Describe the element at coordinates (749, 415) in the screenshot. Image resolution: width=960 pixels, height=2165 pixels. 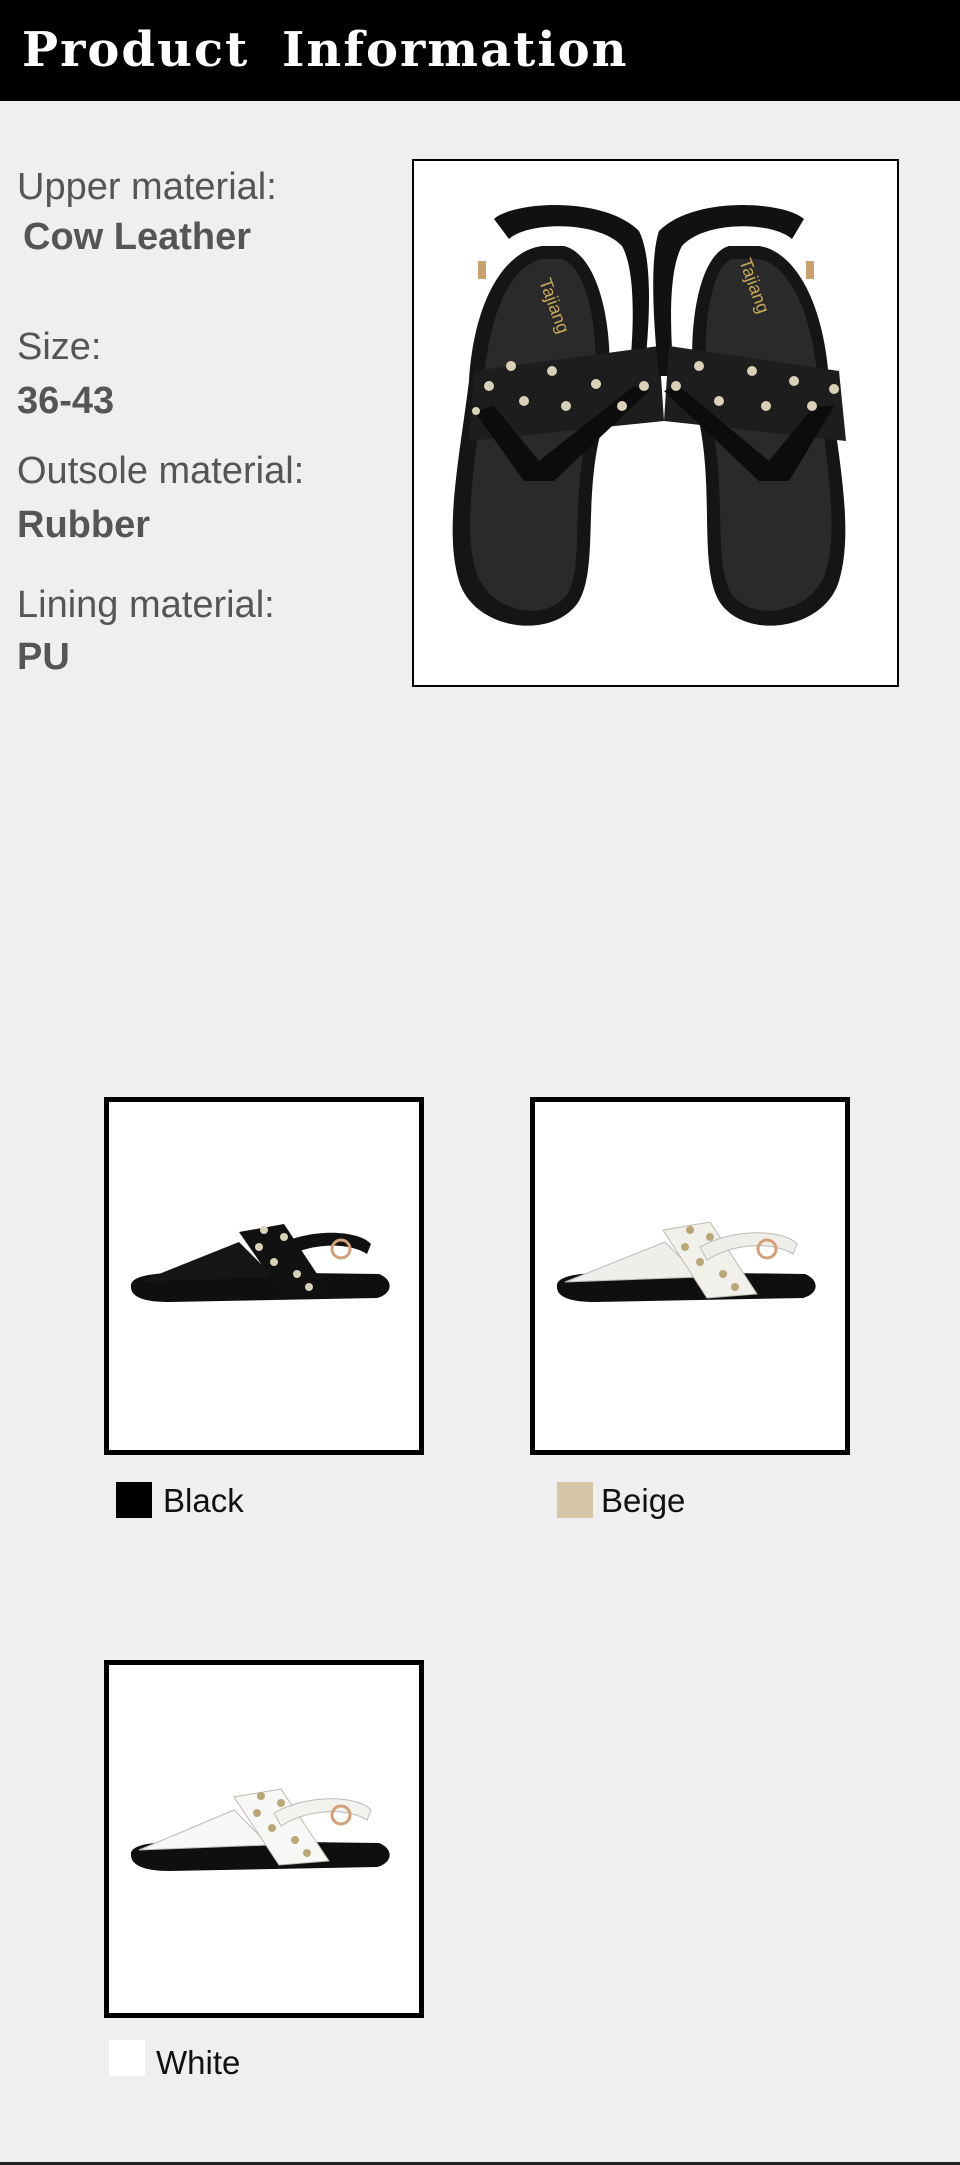
I see `right-sandal: Tajiang` at that location.